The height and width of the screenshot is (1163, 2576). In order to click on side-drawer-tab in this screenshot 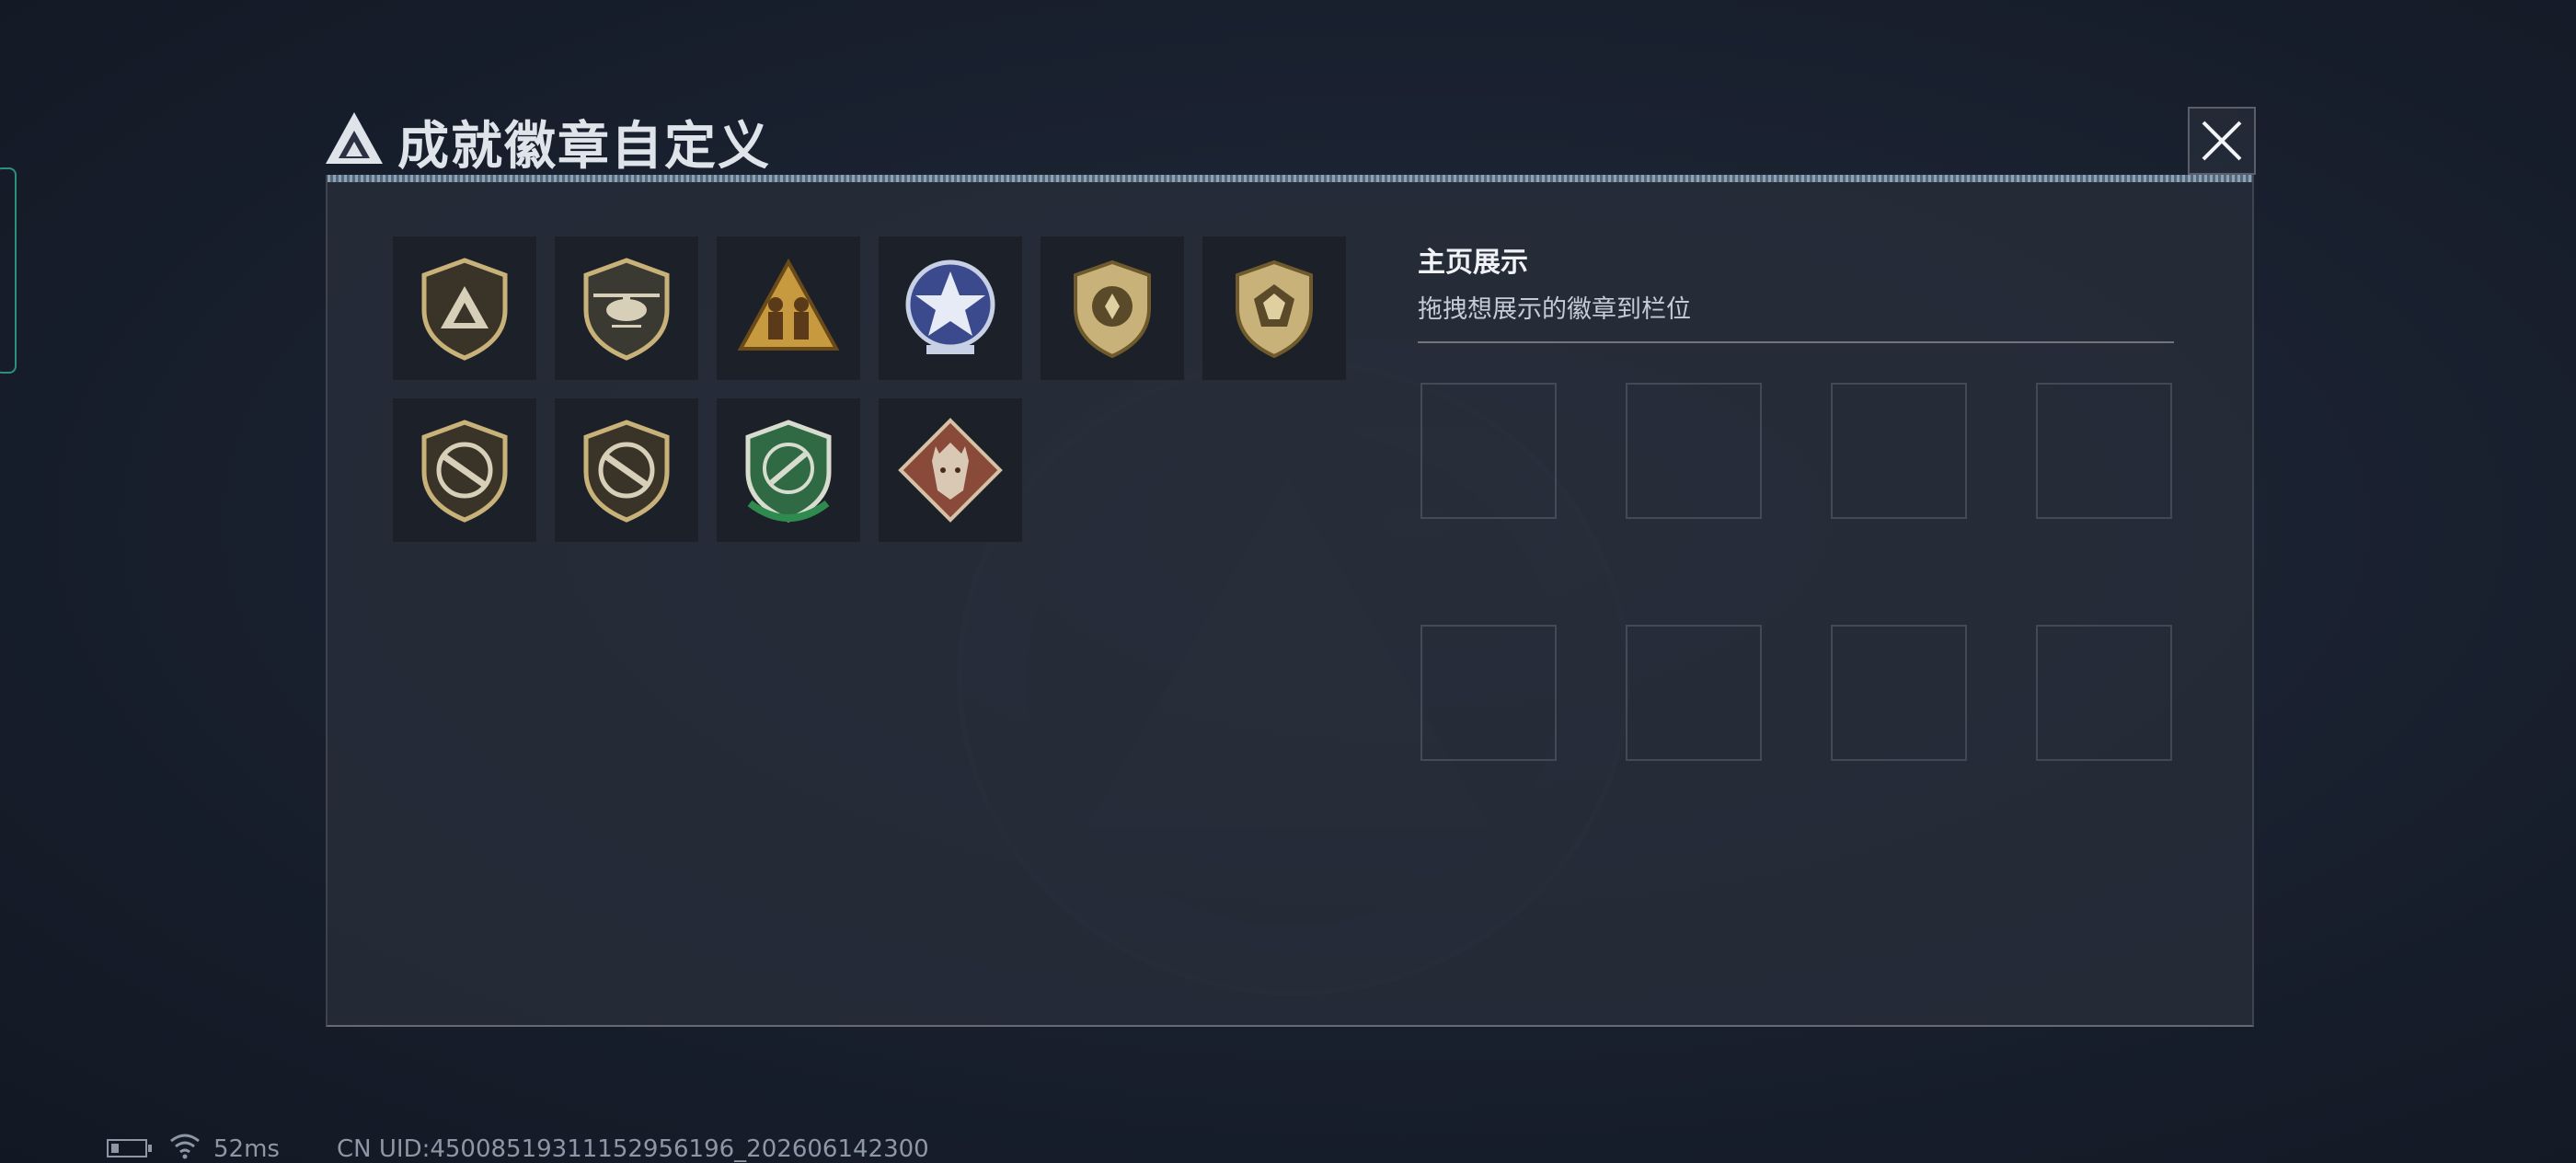, I will do `click(8, 270)`.